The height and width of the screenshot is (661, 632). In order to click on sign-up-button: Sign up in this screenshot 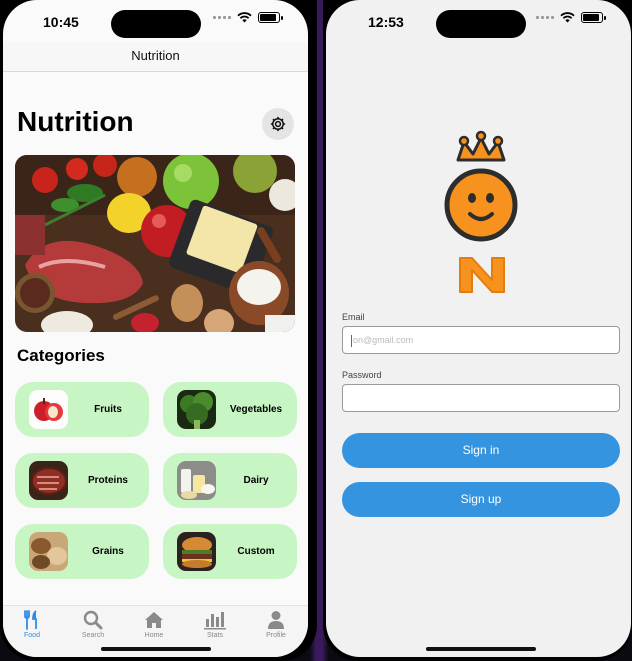, I will do `click(481, 499)`.